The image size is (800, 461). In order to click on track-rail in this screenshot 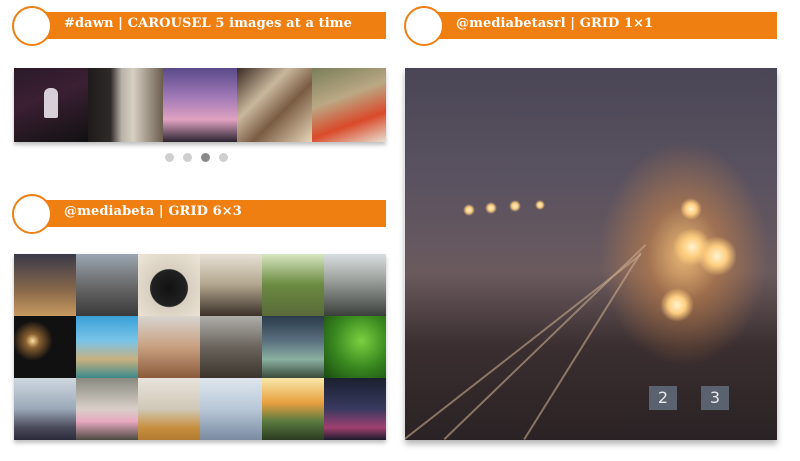, I will do `click(545, 342)`.